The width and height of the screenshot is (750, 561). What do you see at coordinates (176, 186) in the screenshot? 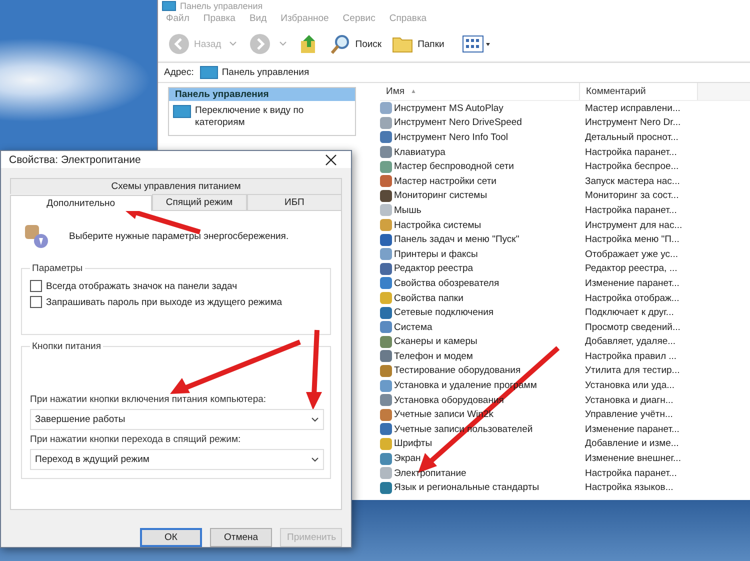
I see `tab: Схемы управления питанием` at bounding box center [176, 186].